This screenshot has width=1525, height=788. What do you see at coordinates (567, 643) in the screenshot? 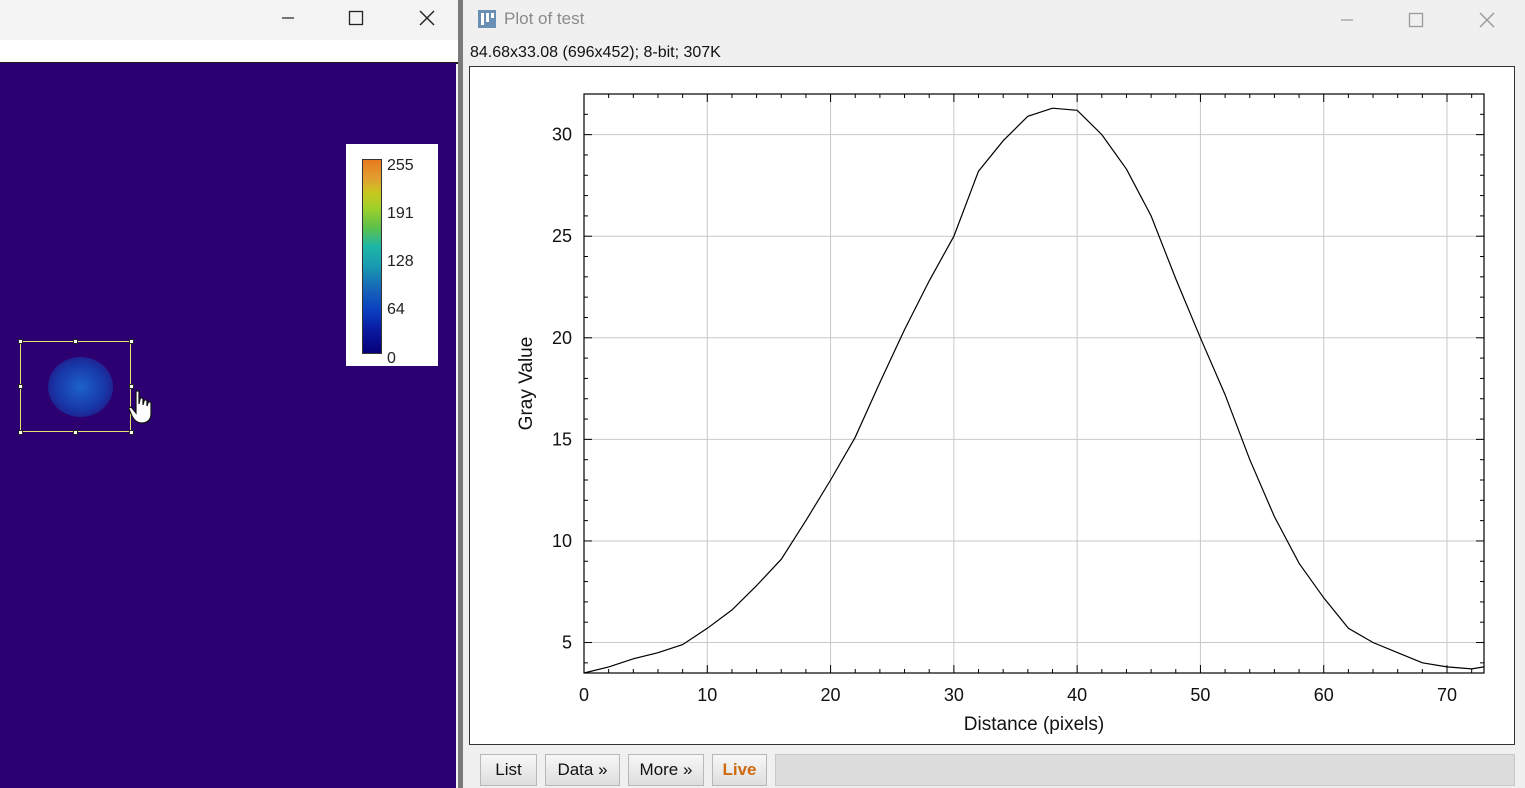
I see `y-tick-label: 5` at bounding box center [567, 643].